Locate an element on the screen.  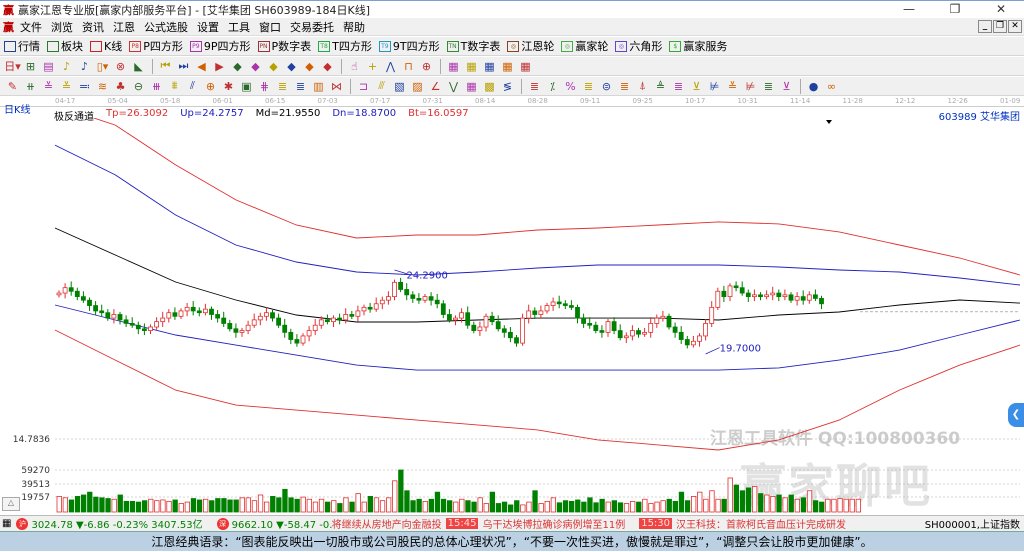
tool-icon: ⊜ is located at coordinates (606, 86).